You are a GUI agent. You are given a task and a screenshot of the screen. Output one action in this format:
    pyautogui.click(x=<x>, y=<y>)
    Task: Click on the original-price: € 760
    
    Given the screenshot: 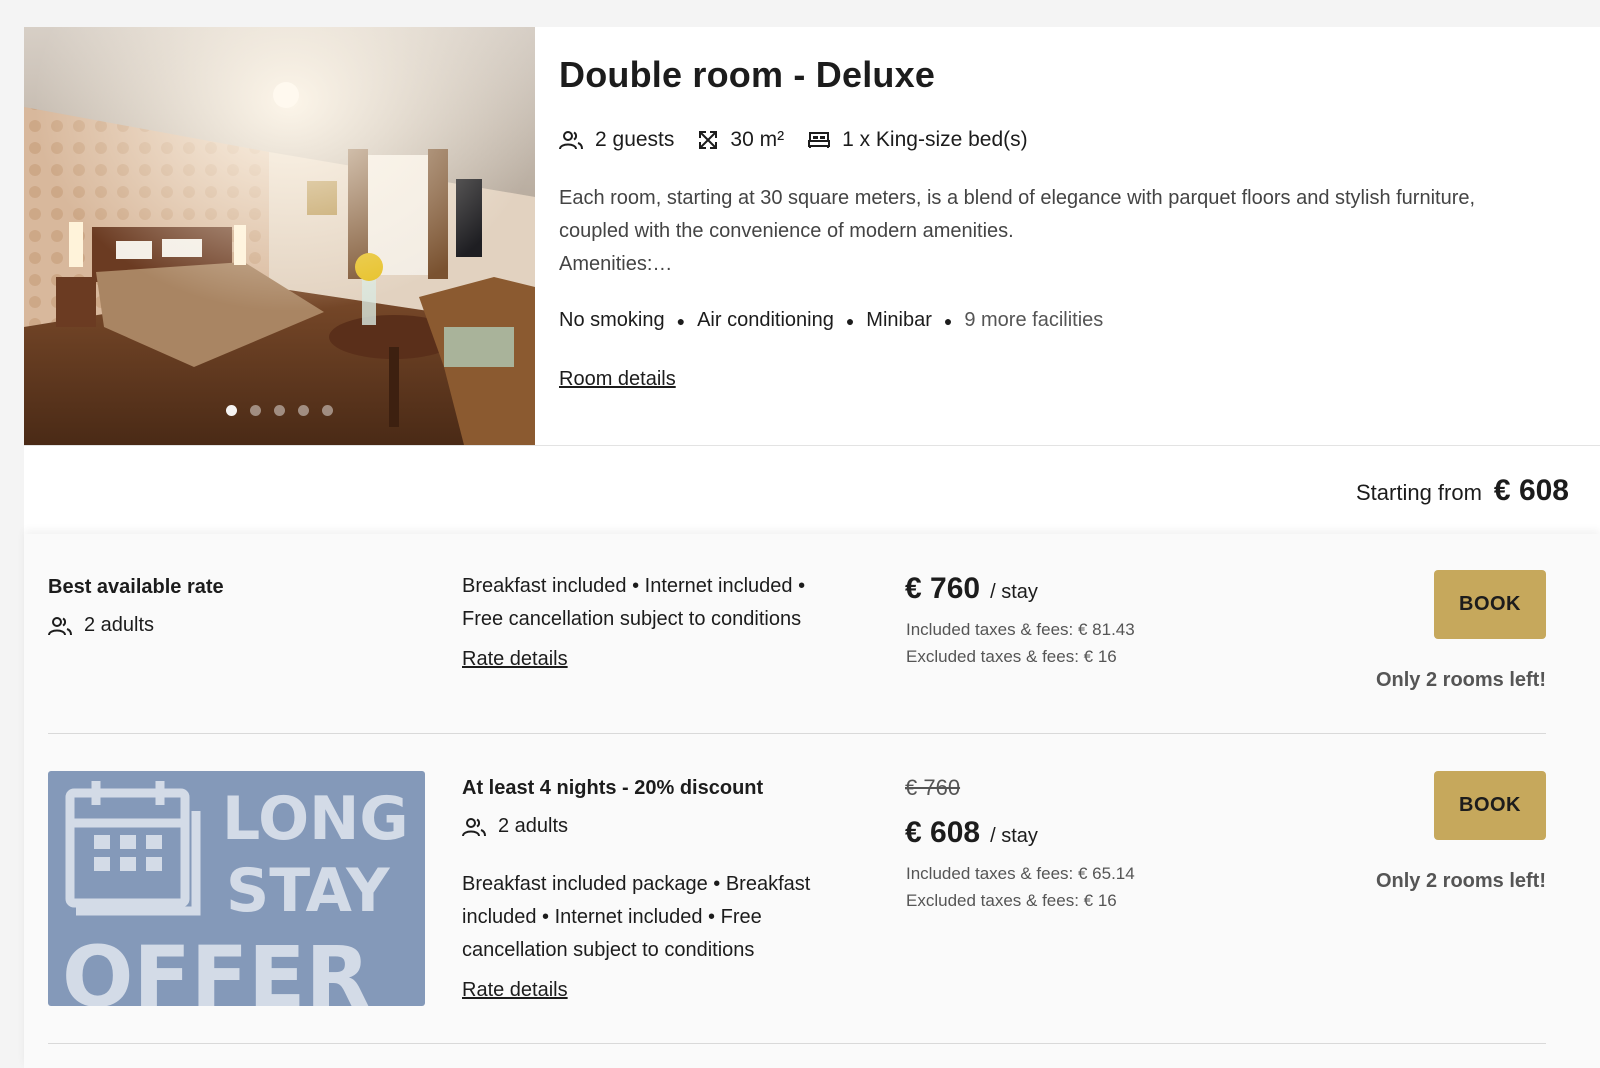 What is the action you would take?
    pyautogui.click(x=933, y=787)
    